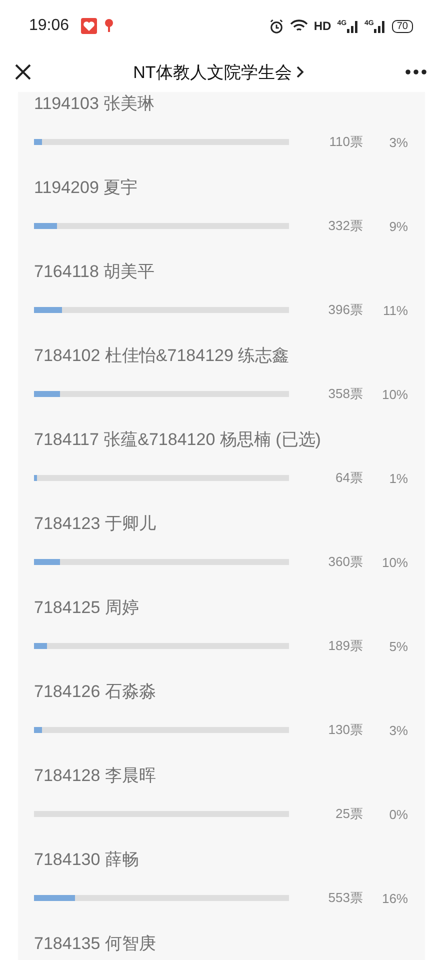 Image resolution: width=443 pixels, height=960 pixels. Describe the element at coordinates (95, 104) in the screenshot. I see `option-name: 1194103 张美琳` at that location.